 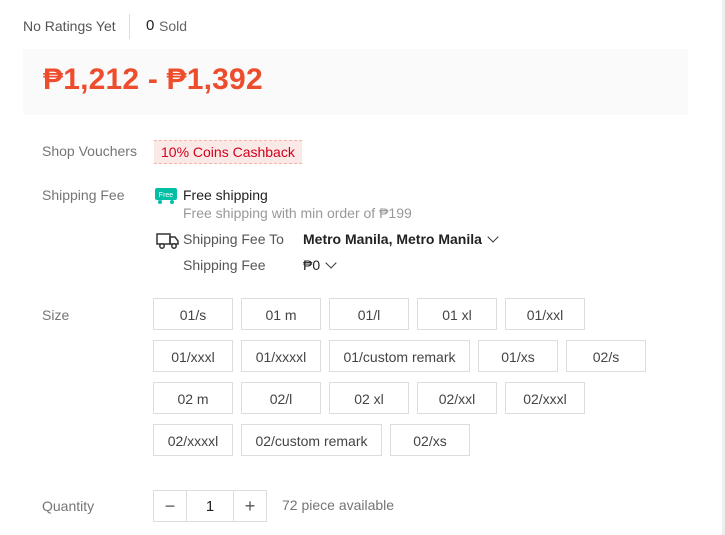 I want to click on size-option: 02/xxl, so click(x=457, y=398).